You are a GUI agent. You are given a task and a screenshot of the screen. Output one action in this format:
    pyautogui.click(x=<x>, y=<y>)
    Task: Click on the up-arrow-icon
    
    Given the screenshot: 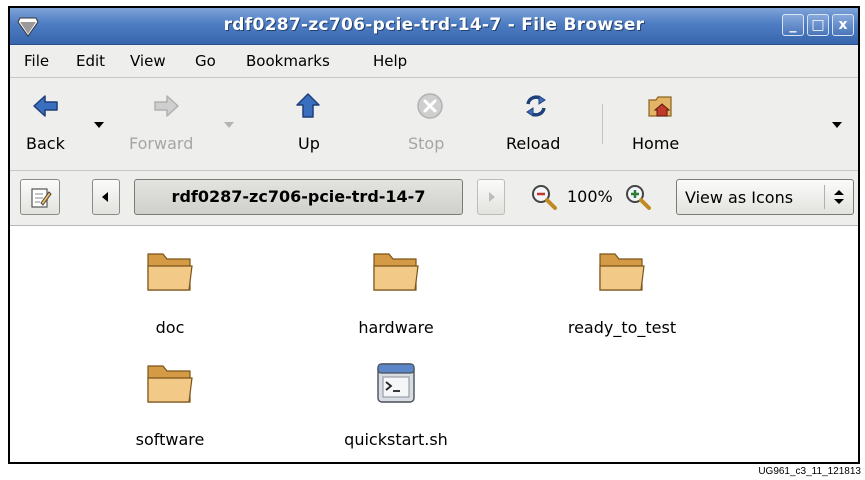 What is the action you would take?
    pyautogui.click(x=308, y=105)
    